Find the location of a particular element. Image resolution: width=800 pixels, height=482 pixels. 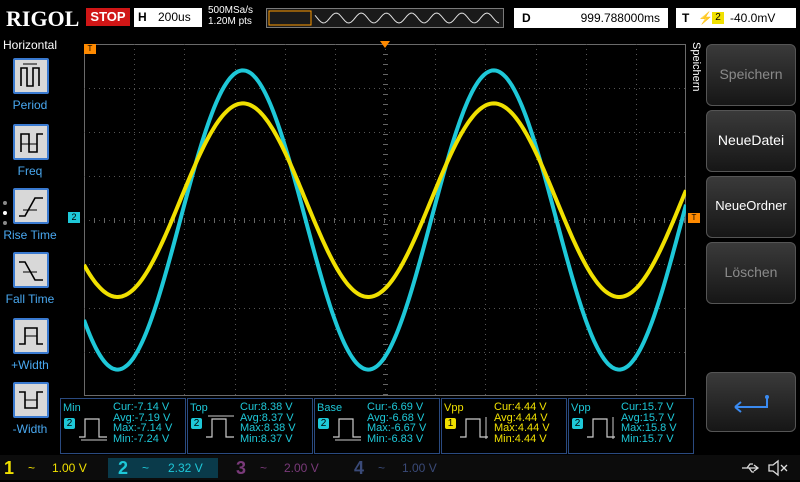

measure-positive-width-button: +Width is located at coordinates (30, 349).